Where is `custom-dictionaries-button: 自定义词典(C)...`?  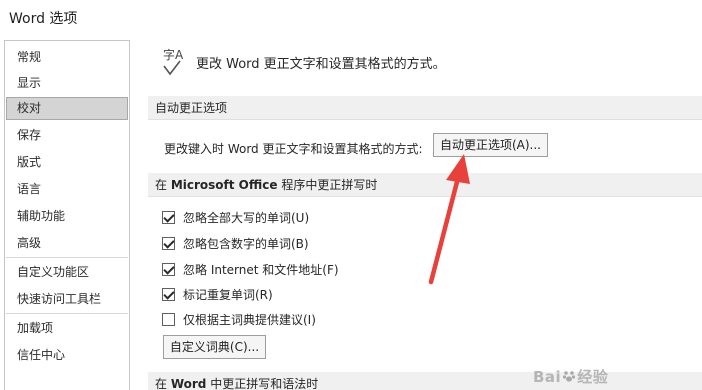
custom-dictionaries-button: 自定义词典(C)... is located at coordinates (214, 347).